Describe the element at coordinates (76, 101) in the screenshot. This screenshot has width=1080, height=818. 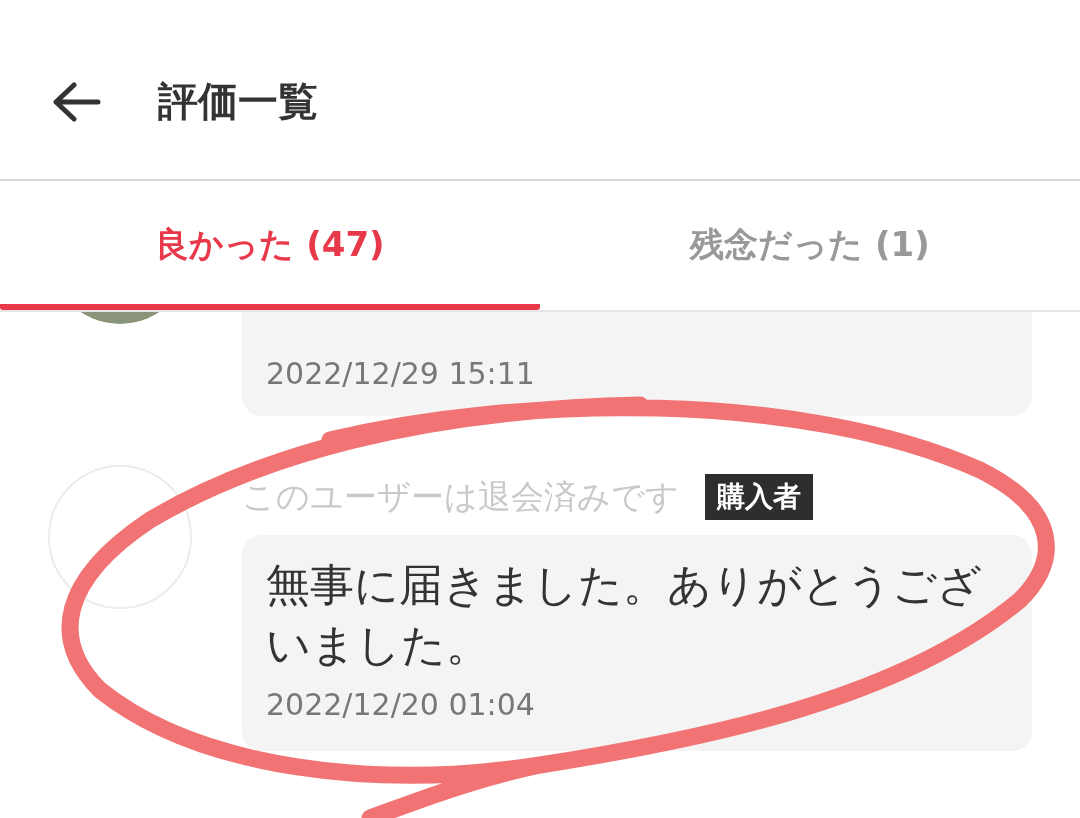
I see `back-icon` at that location.